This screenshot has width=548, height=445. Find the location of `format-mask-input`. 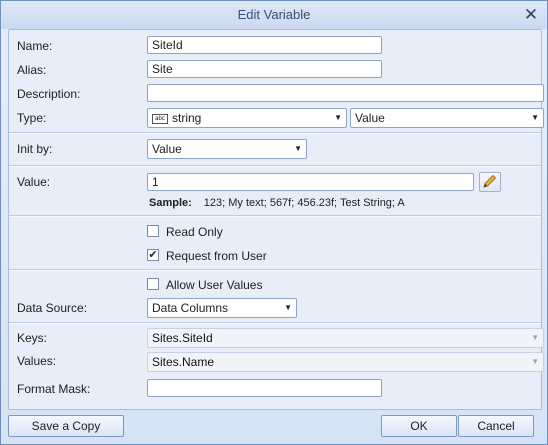

format-mask-input is located at coordinates (264, 388).